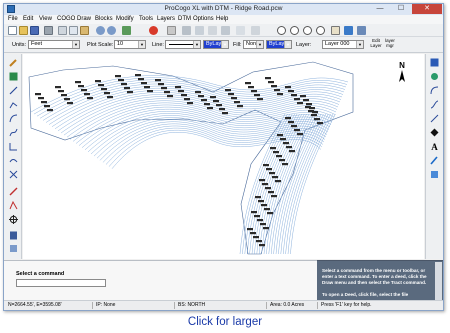  I want to click on new-icon, so click(12, 30).